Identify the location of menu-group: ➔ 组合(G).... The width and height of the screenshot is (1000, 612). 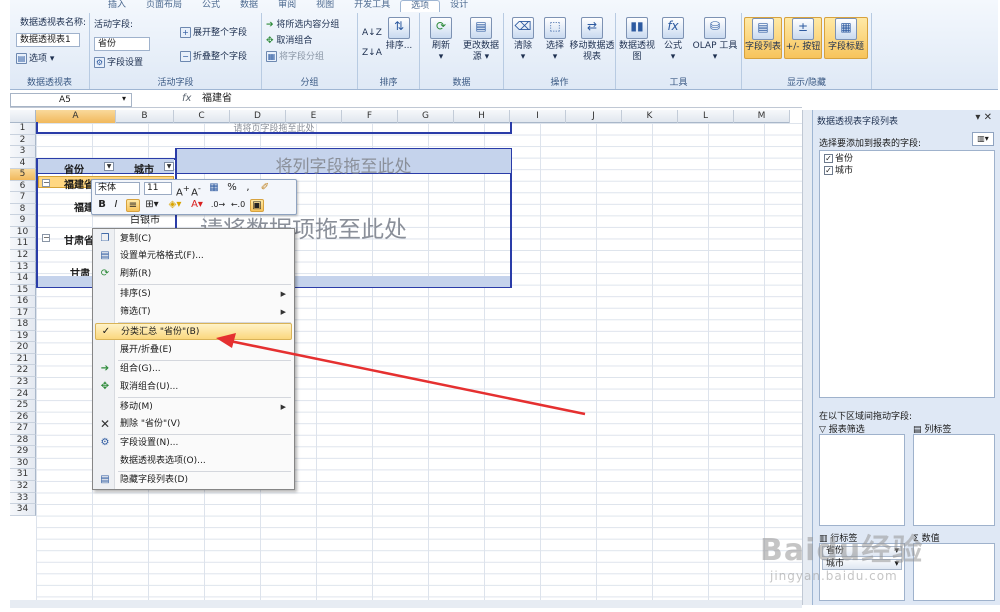
(193, 369).